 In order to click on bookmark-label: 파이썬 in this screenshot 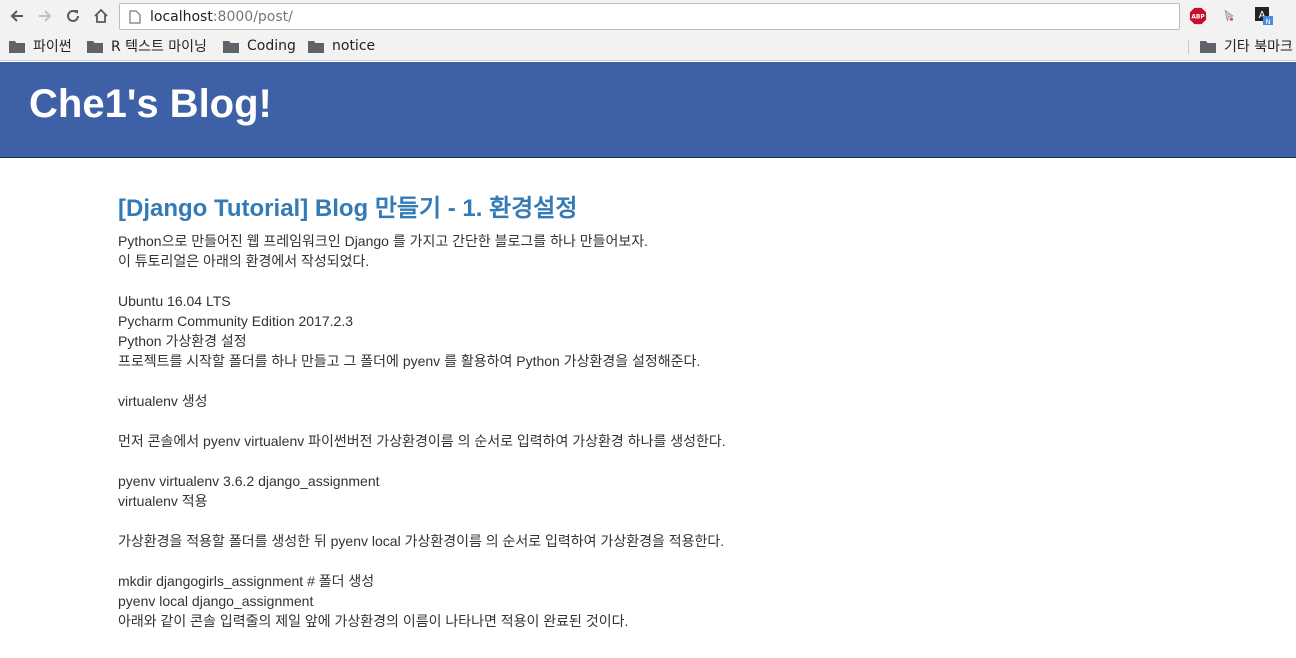, I will do `click(52, 47)`.